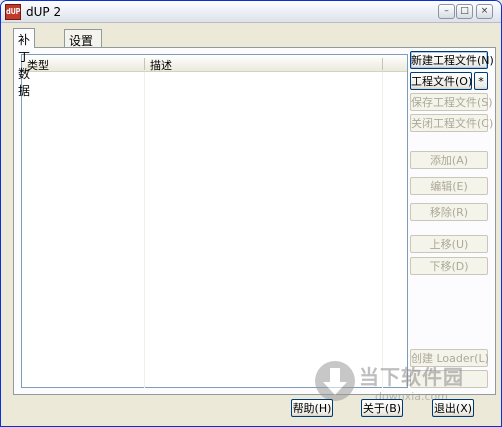  I want to click on list-header: 类型 描述, so click(214, 63).